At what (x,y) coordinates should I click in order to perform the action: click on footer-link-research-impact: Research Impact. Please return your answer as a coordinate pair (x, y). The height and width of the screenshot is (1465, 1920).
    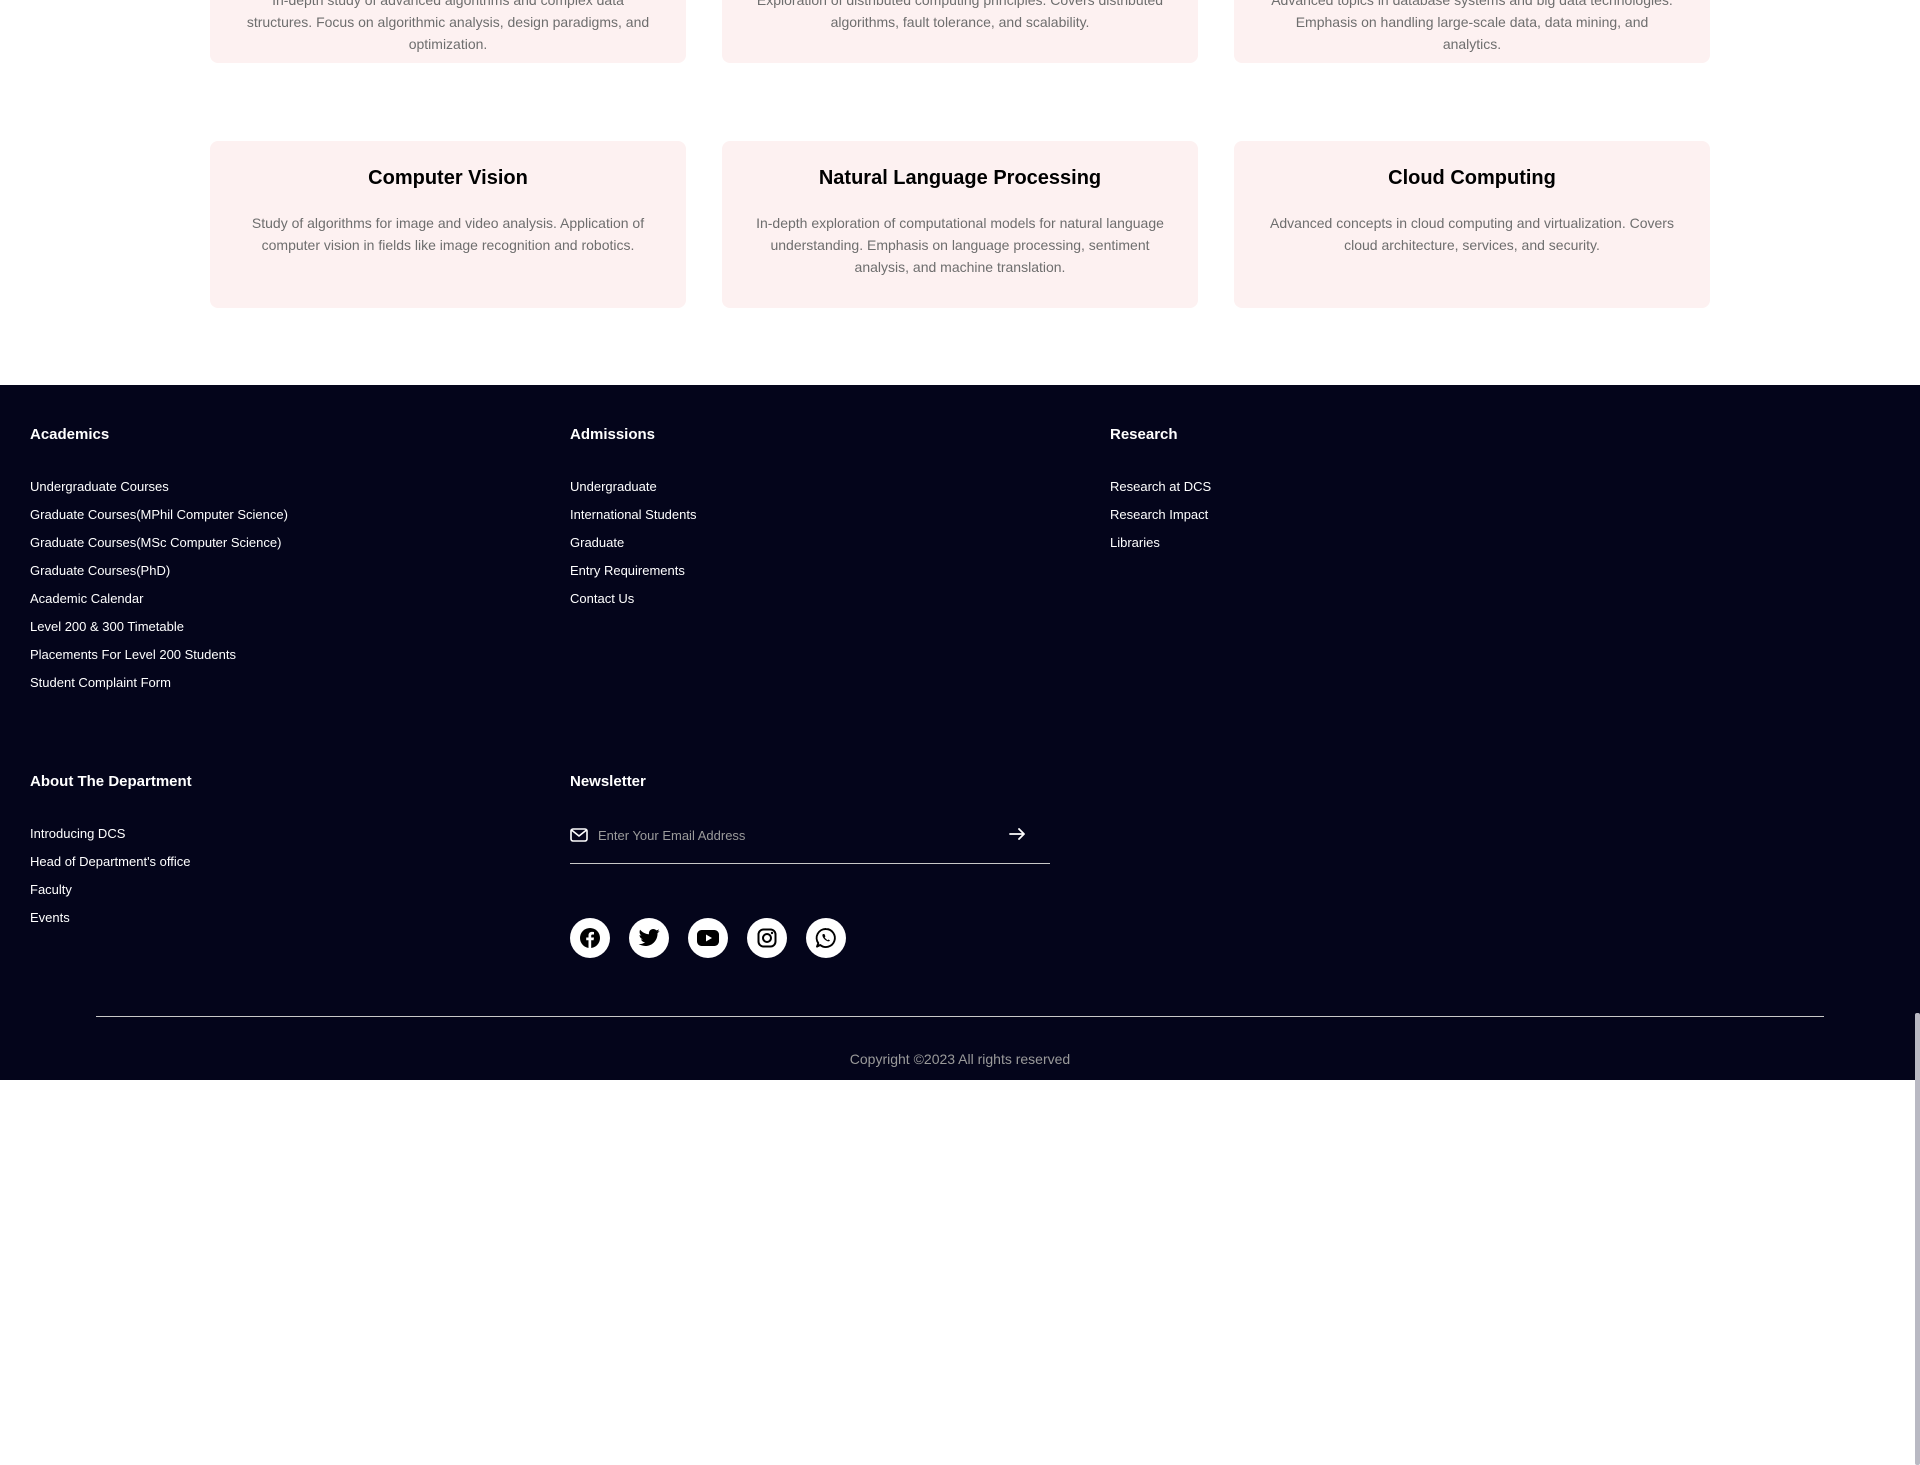
    Looking at the image, I should click on (1159, 514).